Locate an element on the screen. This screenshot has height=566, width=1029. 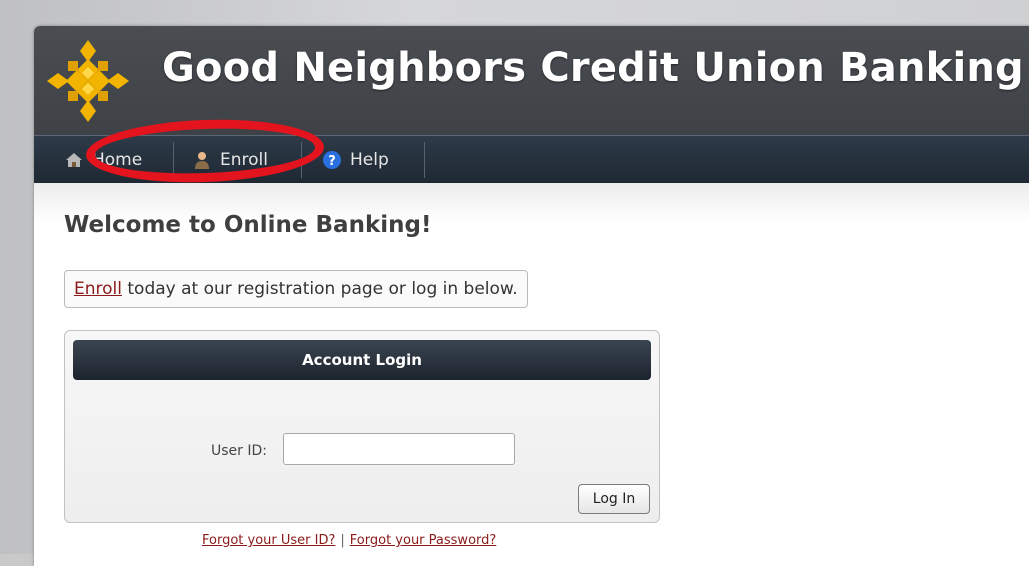
userid-input is located at coordinates (399, 449).